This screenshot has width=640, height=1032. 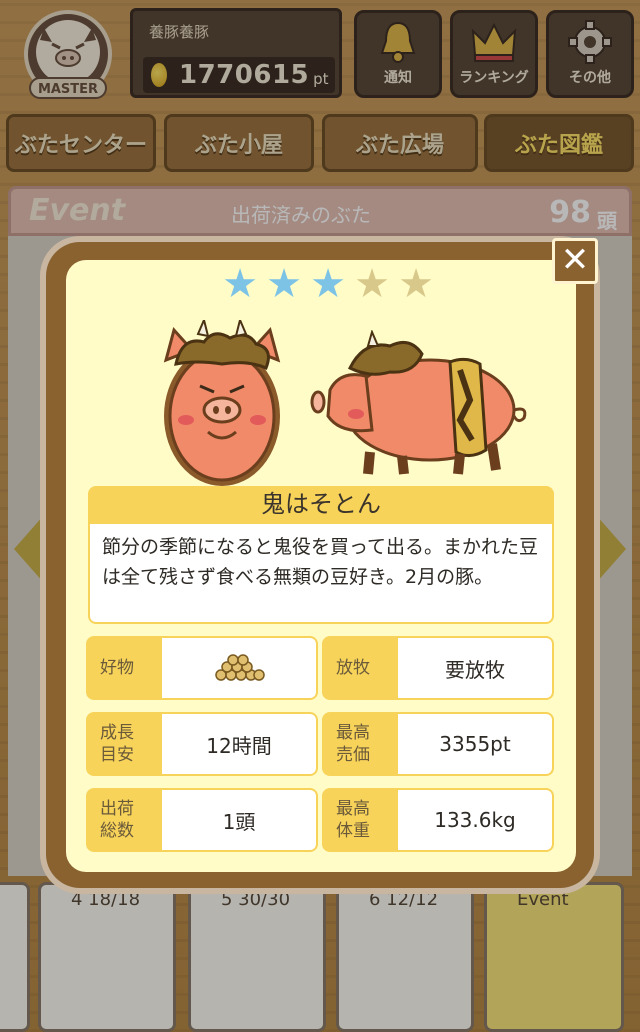 I want to click on stat-value, so click(x=239, y=668).